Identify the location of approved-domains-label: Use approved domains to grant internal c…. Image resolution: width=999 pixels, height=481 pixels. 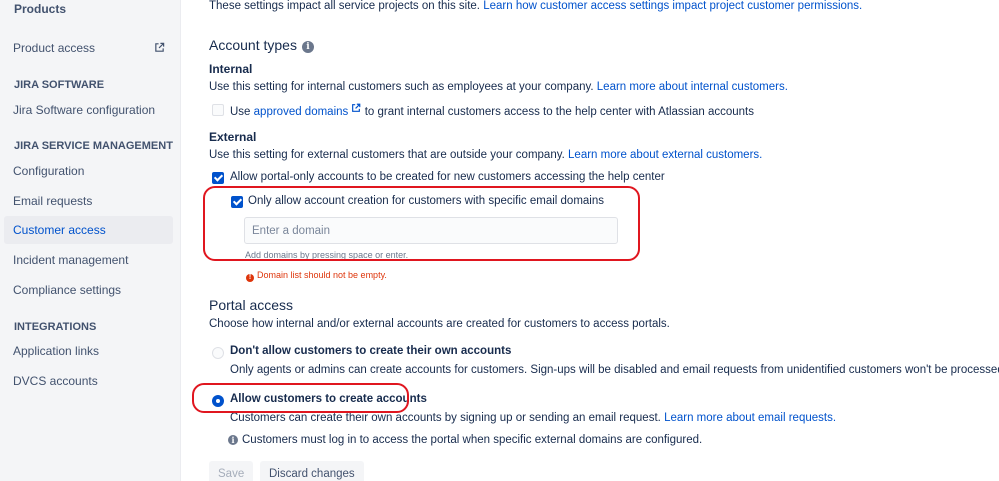
(492, 110).